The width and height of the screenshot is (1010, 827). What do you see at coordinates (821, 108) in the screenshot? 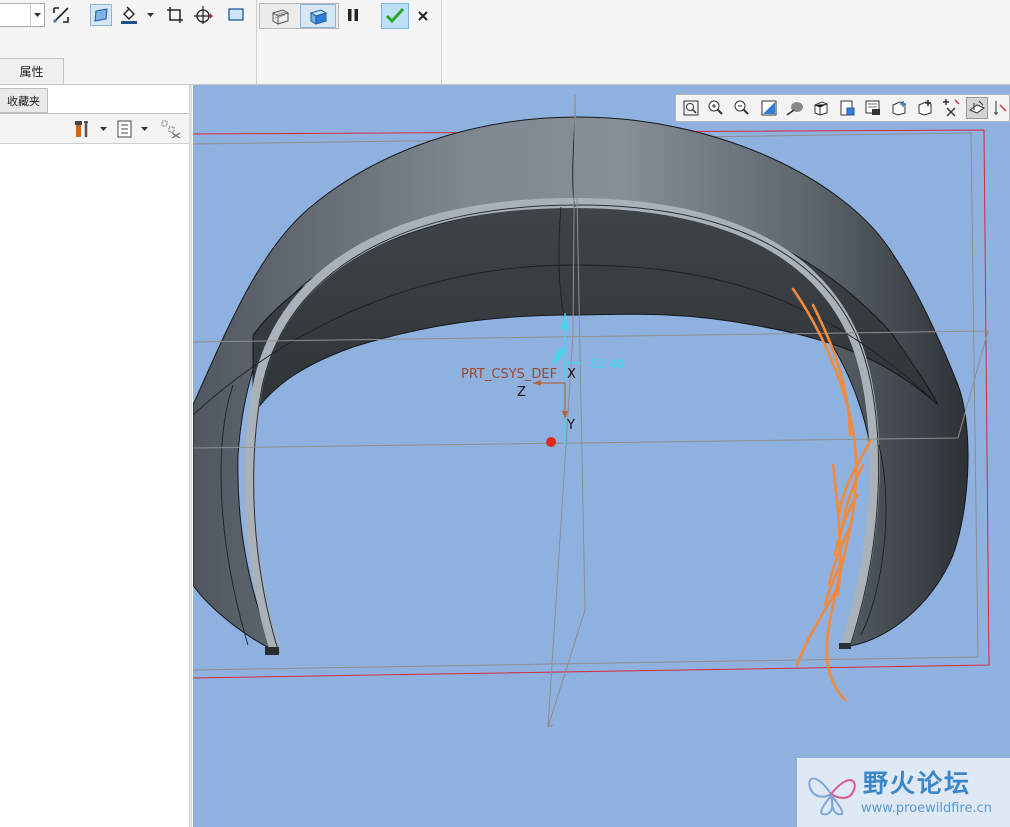
I see `view-box-icon` at bounding box center [821, 108].